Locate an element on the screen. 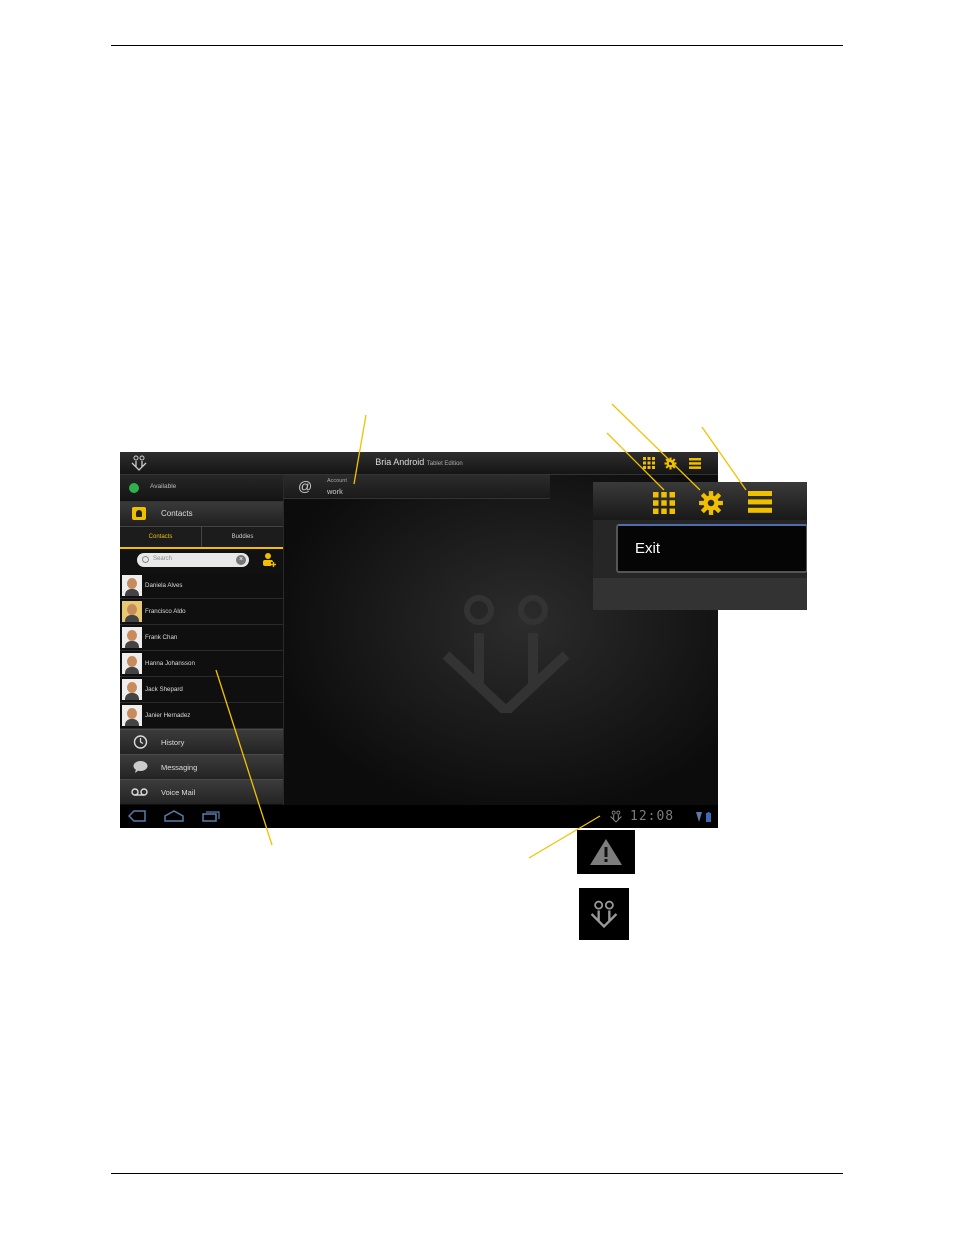  leader-status-icon is located at coordinates (564, 837).